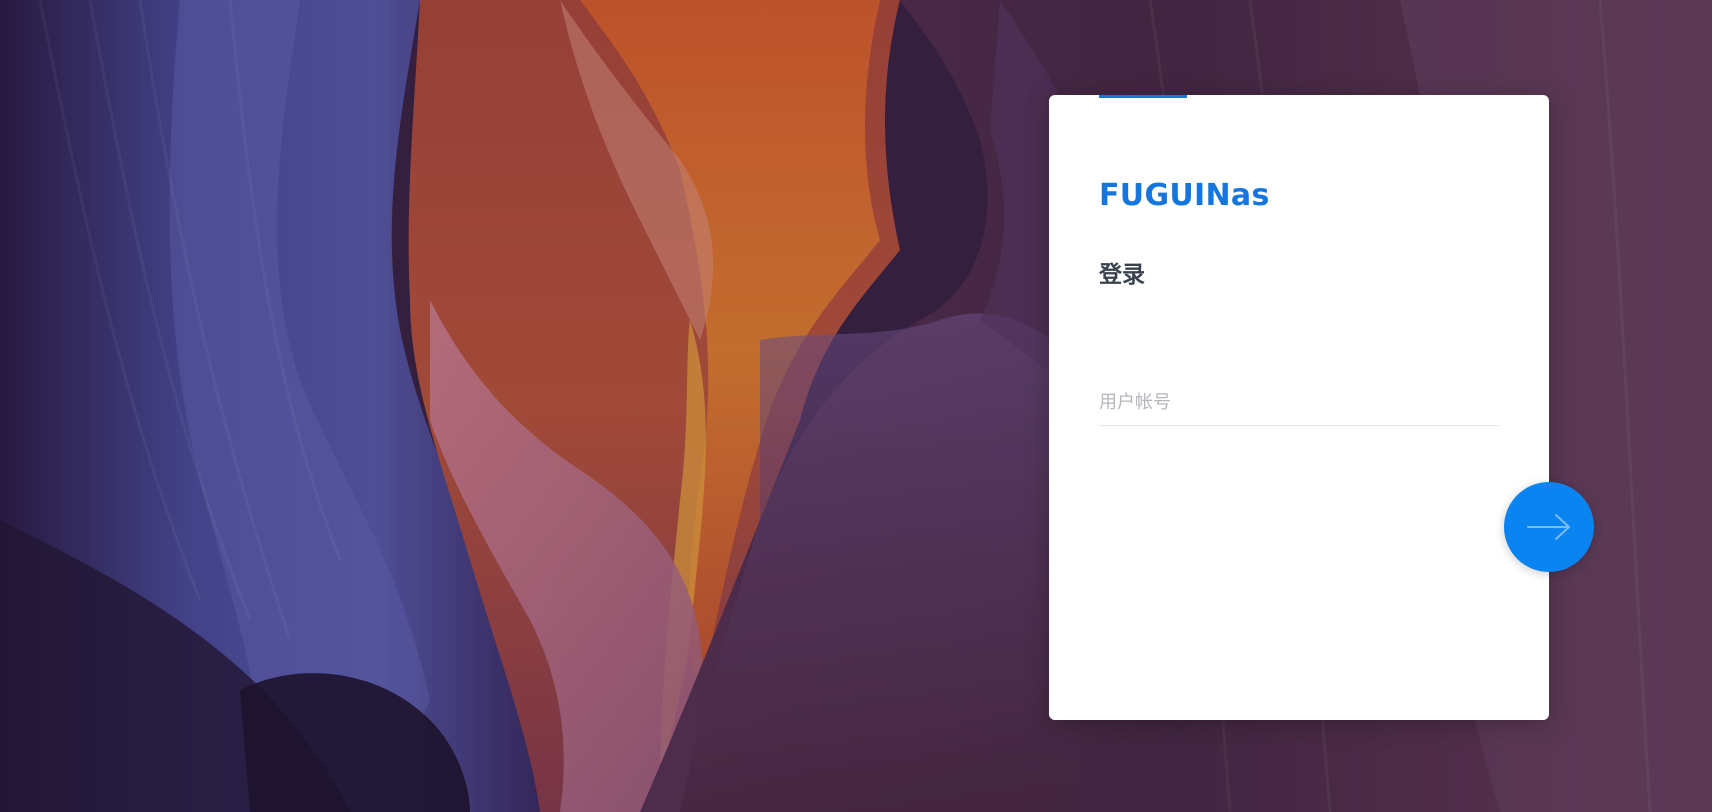  Describe the element at coordinates (1184, 195) in the screenshot. I see `brand-title: FUGUINas` at that location.